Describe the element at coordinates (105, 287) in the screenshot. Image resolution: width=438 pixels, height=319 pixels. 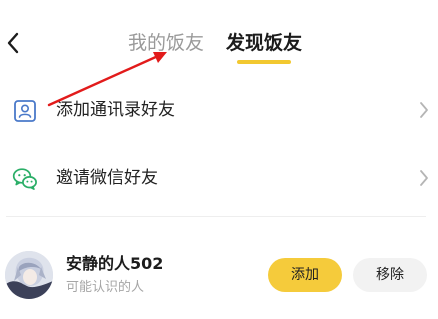
I see `suggested-user-subtitle: 可能认识的人` at that location.